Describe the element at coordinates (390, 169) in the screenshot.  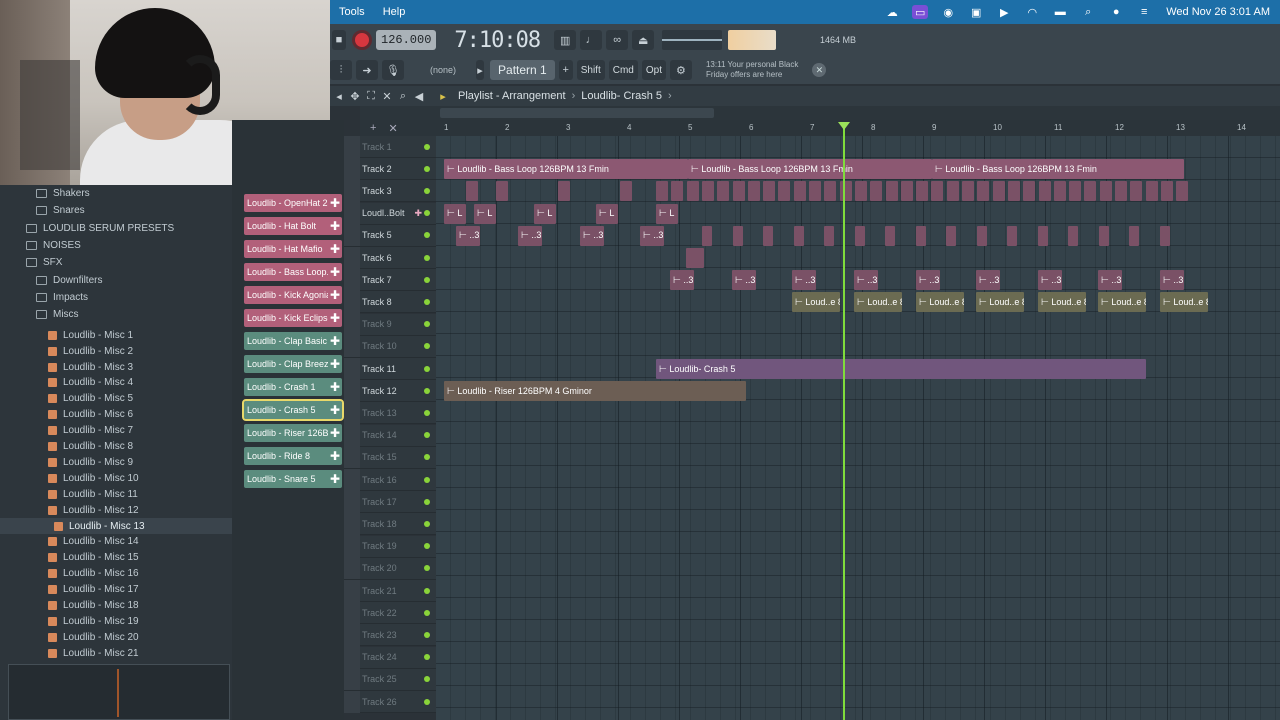
I see `track-header: Track 2` at that location.